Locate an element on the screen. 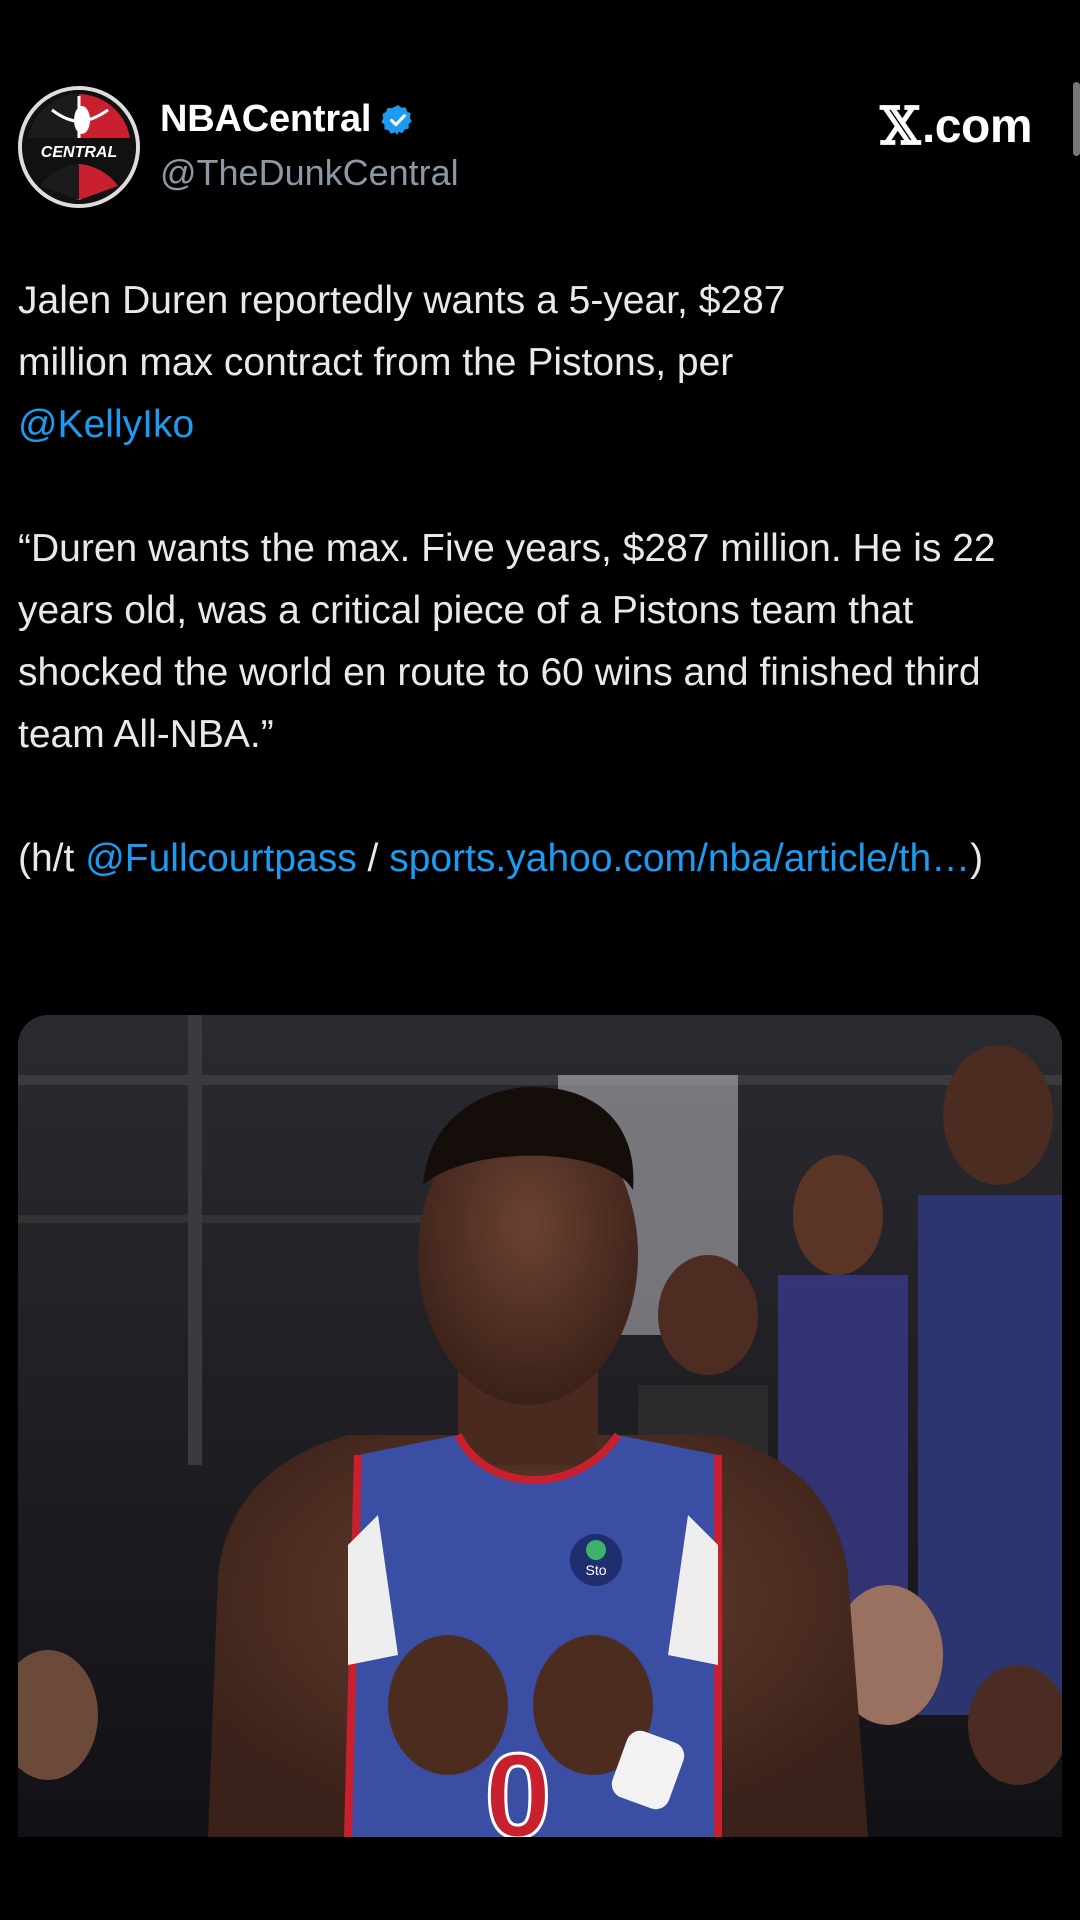 The height and width of the screenshot is (1920, 1080). nbacentral-logo-icon: CENTRAL is located at coordinates (79, 147).